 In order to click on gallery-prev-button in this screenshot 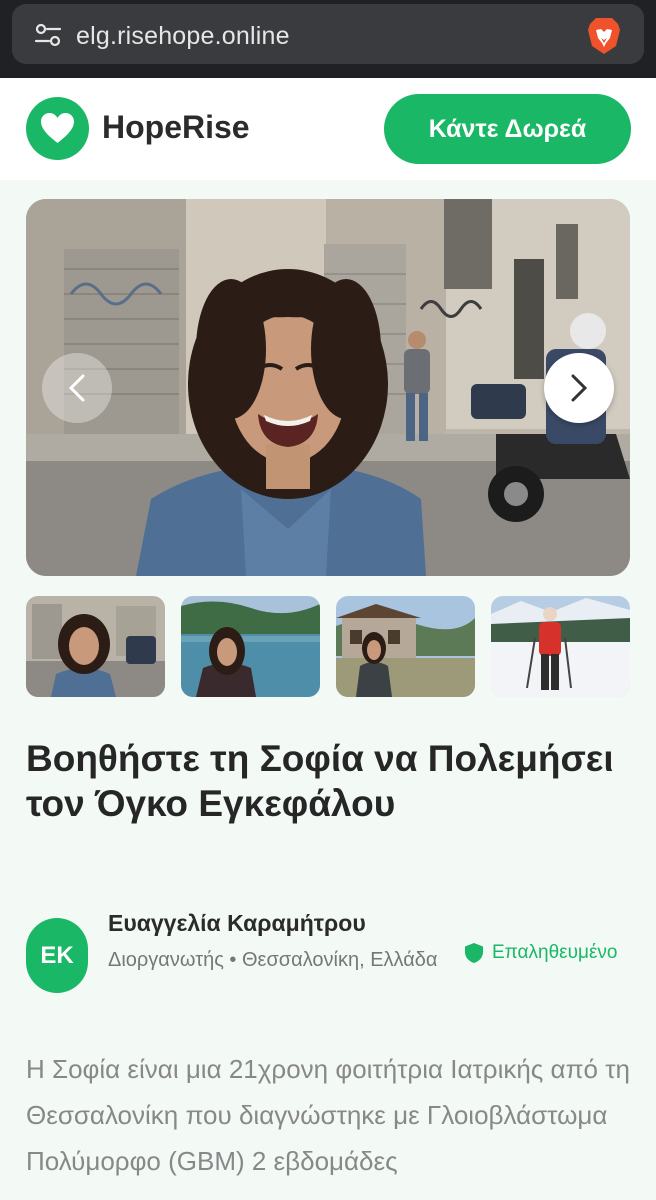, I will do `click(77, 388)`.